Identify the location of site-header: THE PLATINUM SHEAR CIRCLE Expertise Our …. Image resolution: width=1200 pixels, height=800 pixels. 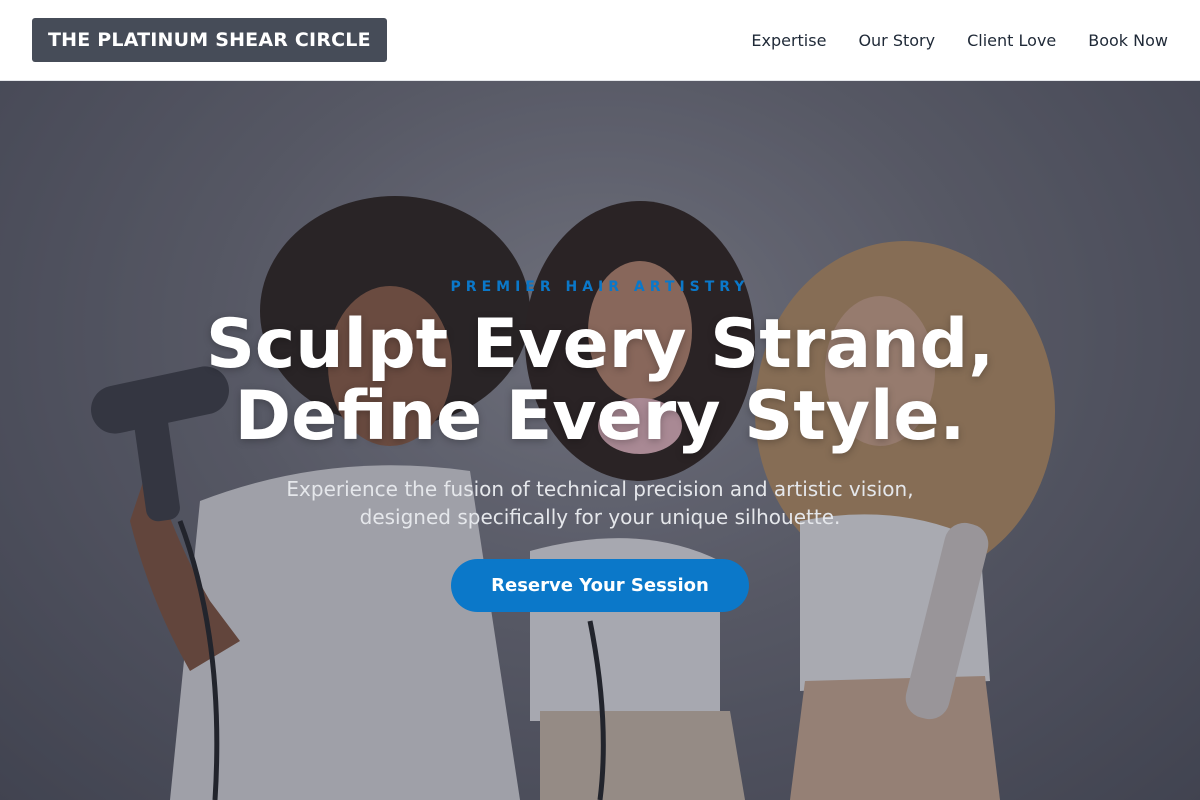
(600, 40).